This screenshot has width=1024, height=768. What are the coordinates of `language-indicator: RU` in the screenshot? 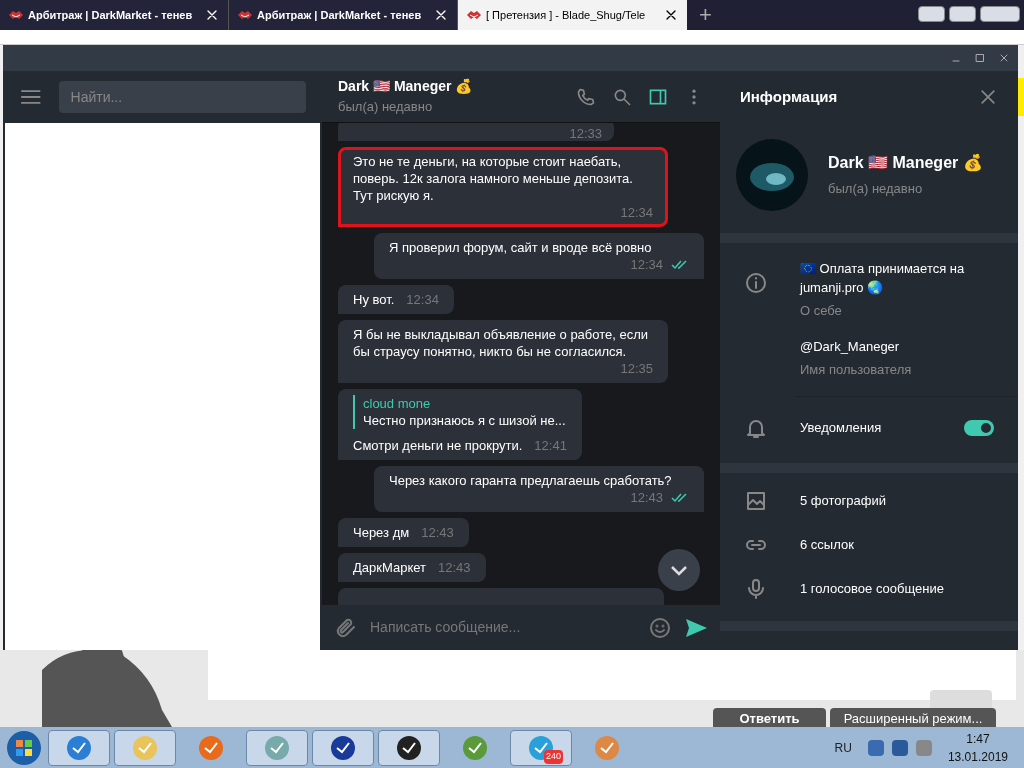 It's located at (843, 747).